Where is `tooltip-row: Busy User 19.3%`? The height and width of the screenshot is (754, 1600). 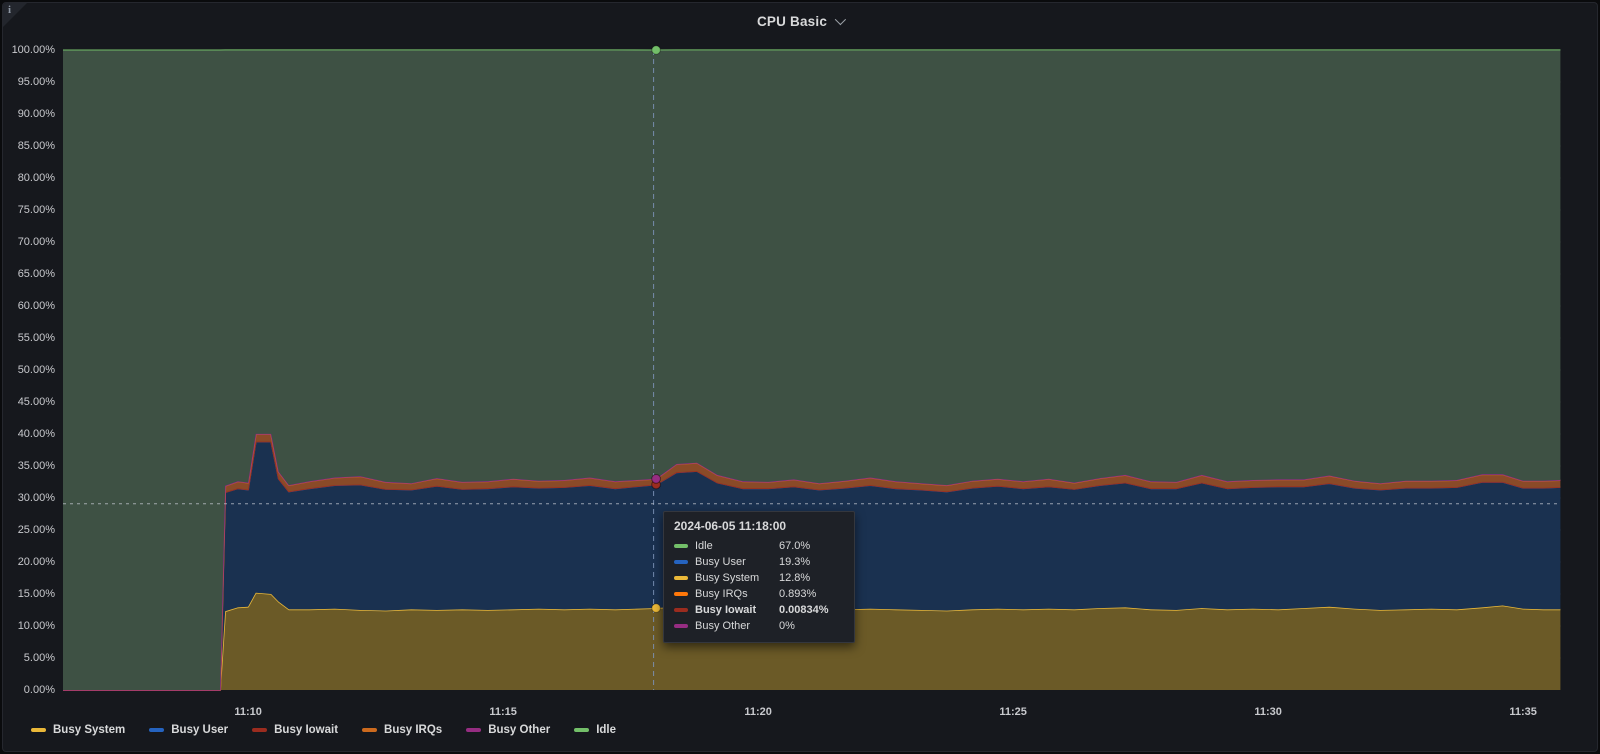
tooltip-row: Busy User 19.3% is located at coordinates (759, 562).